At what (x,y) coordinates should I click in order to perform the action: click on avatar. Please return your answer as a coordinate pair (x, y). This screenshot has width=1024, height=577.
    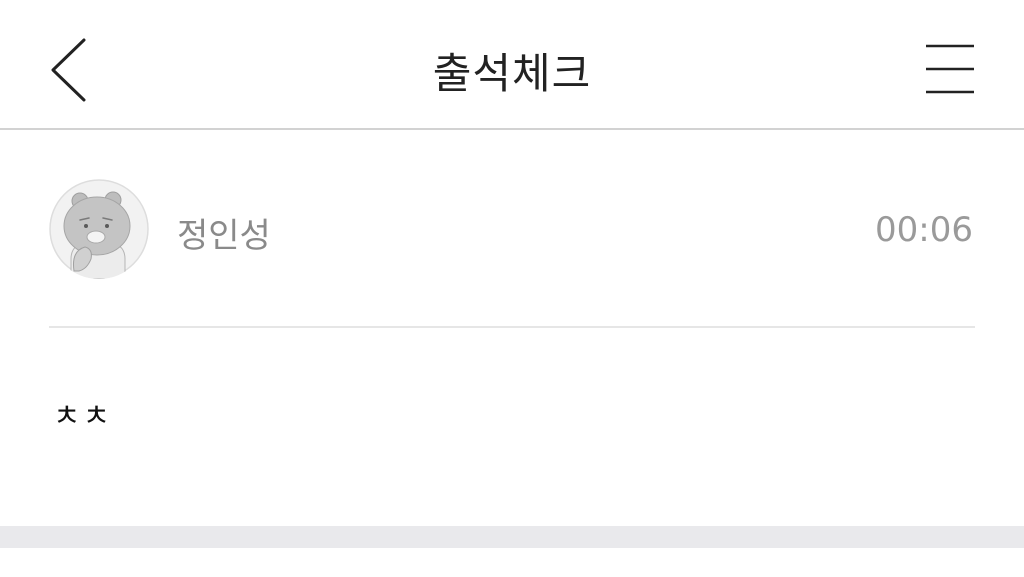
    Looking at the image, I should click on (99, 229).